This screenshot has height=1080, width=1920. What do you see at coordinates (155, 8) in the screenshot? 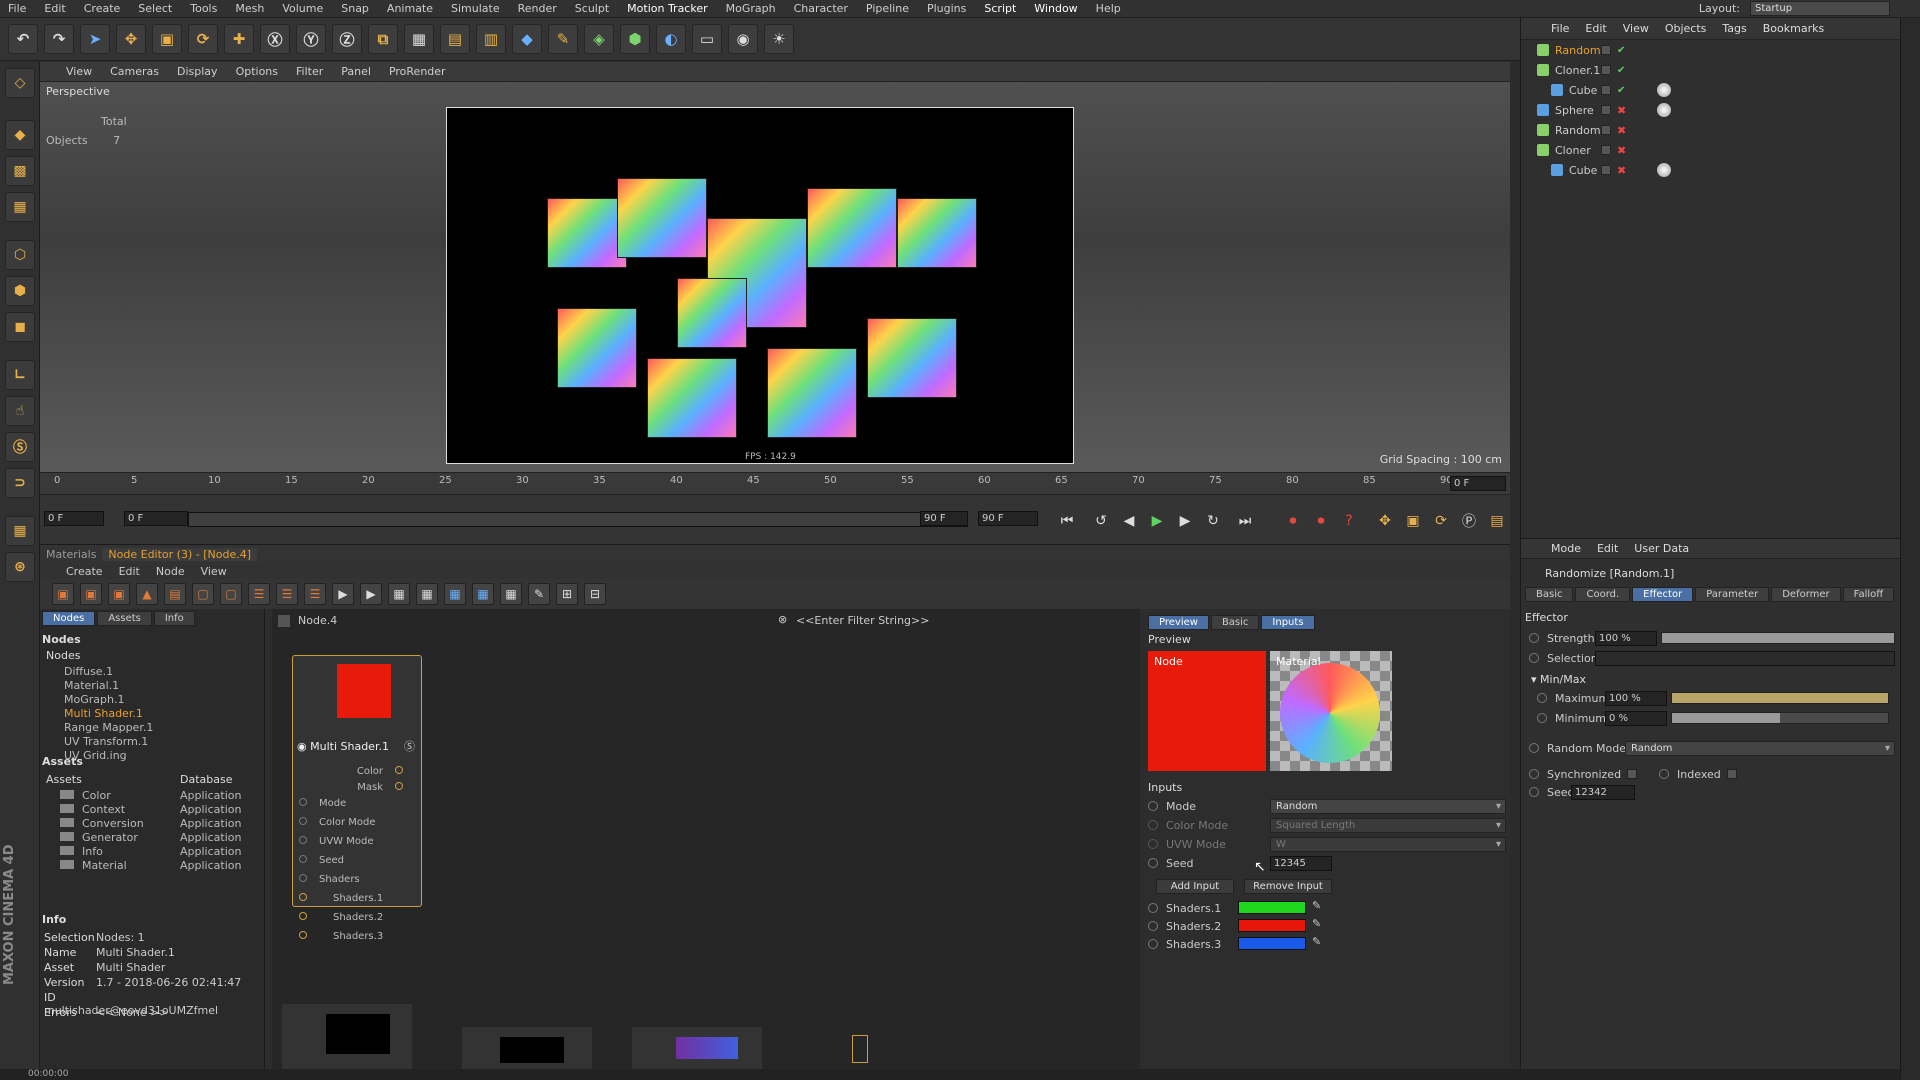
I see `menu-select: Select` at bounding box center [155, 8].